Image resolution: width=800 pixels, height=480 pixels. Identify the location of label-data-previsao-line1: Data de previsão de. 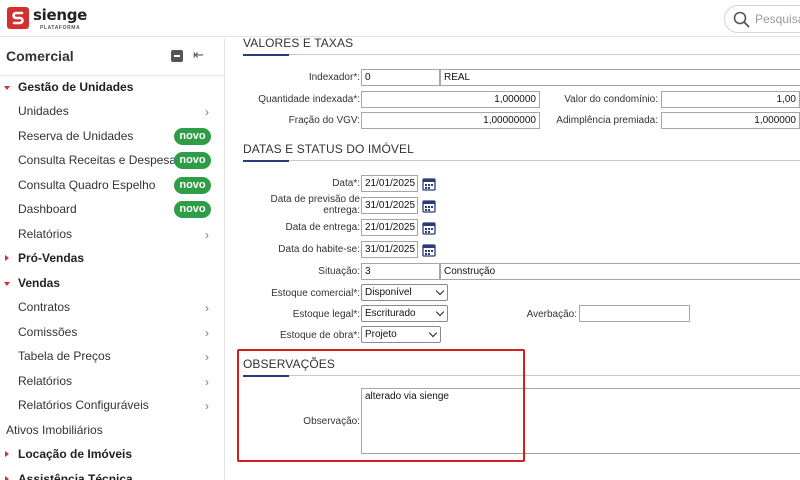
(315, 199).